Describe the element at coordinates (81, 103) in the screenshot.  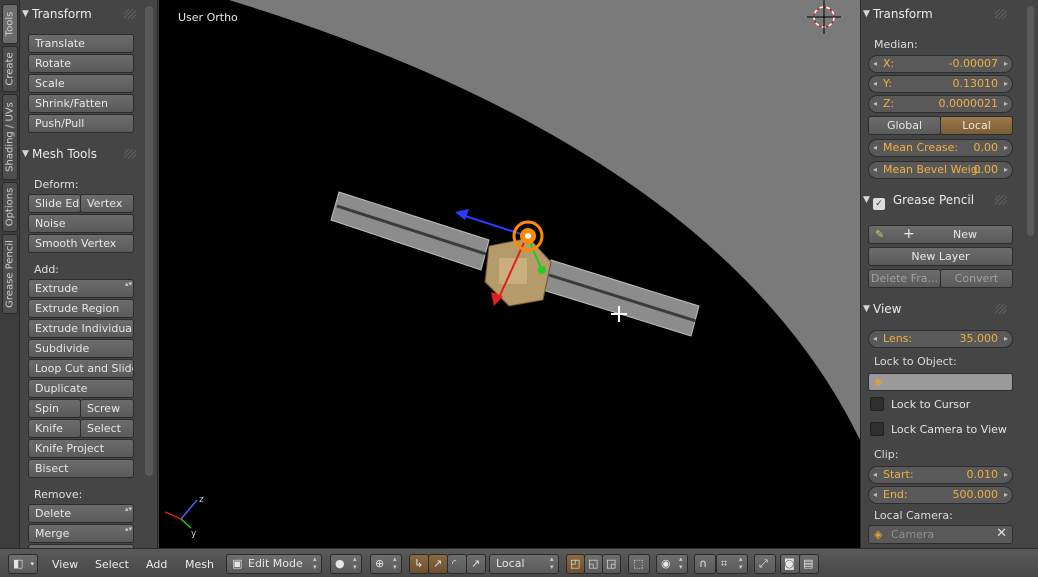
I see `shrink-fatten-button: Shrink/Fatten` at that location.